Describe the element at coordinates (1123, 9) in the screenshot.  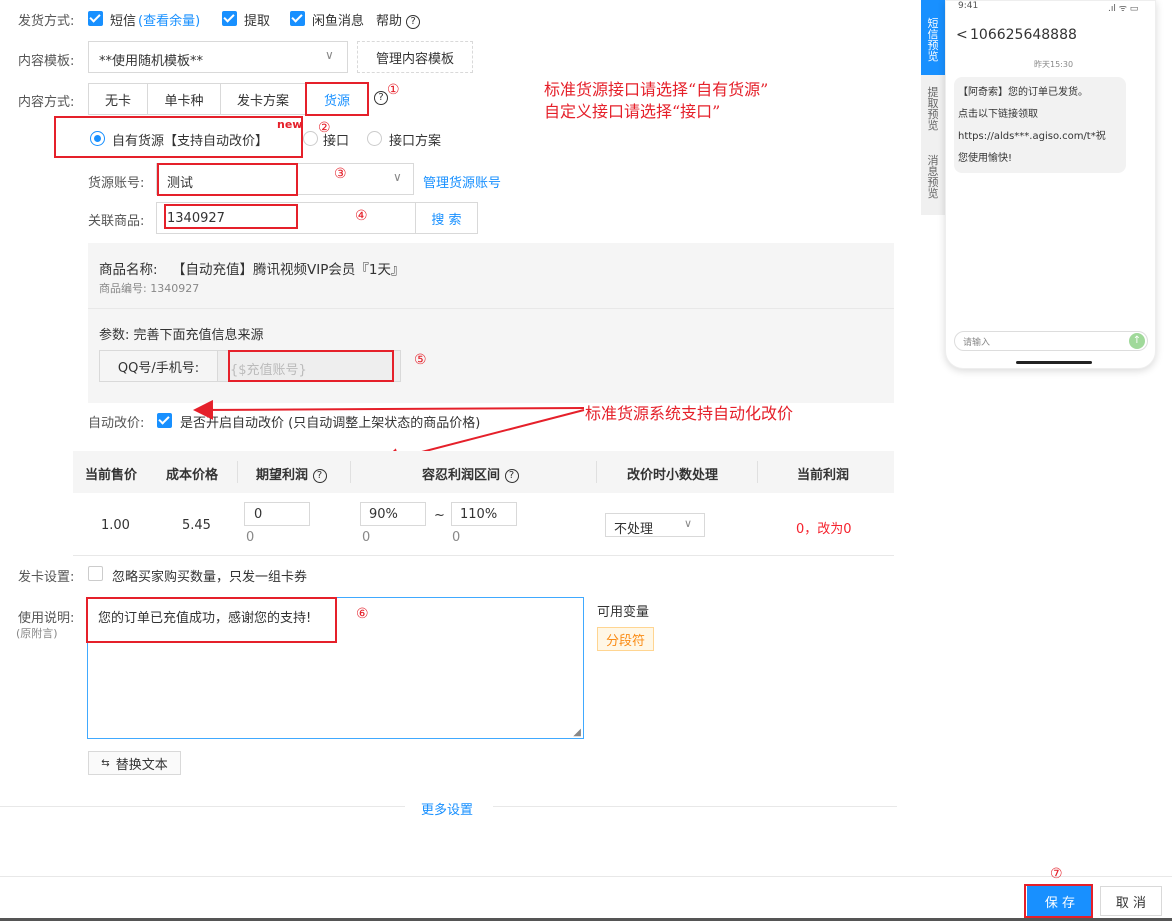
I see `phone-status-icons: .ıl ᯤ ▭` at that location.